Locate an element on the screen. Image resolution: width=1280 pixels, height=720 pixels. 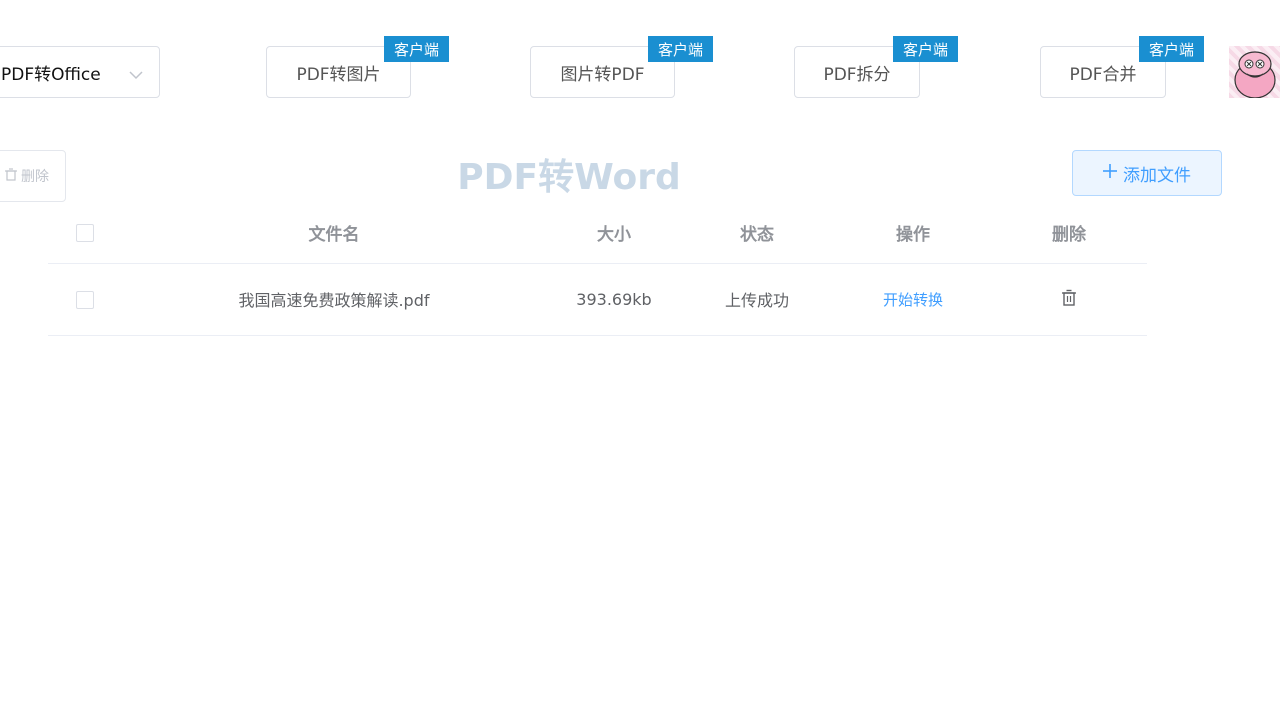
start-convert-link: 开始转换 is located at coordinates (913, 299).